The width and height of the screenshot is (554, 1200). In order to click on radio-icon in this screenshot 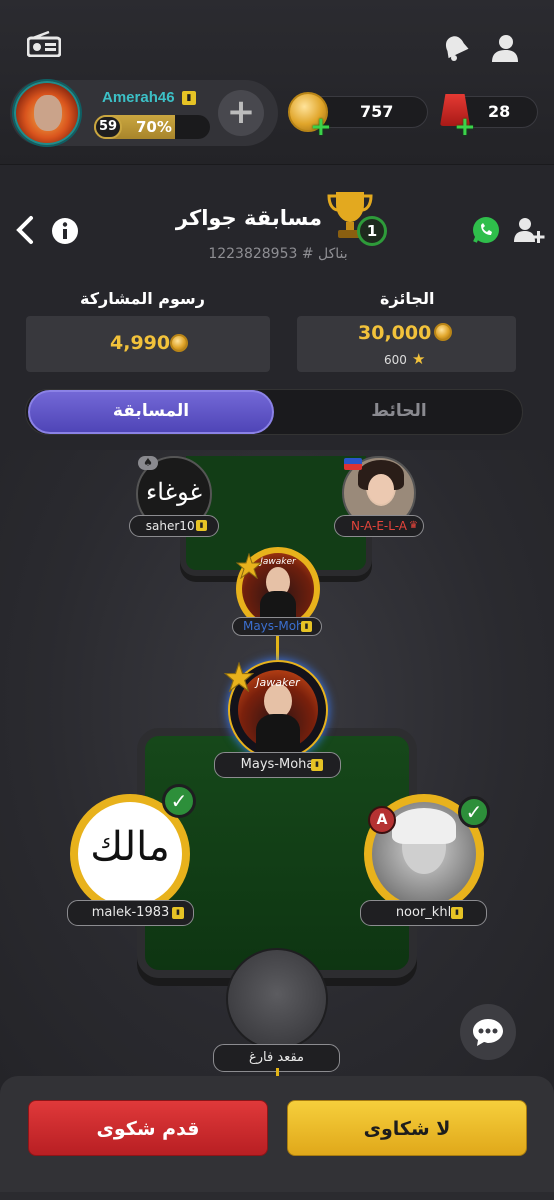, I will do `click(44, 44)`.